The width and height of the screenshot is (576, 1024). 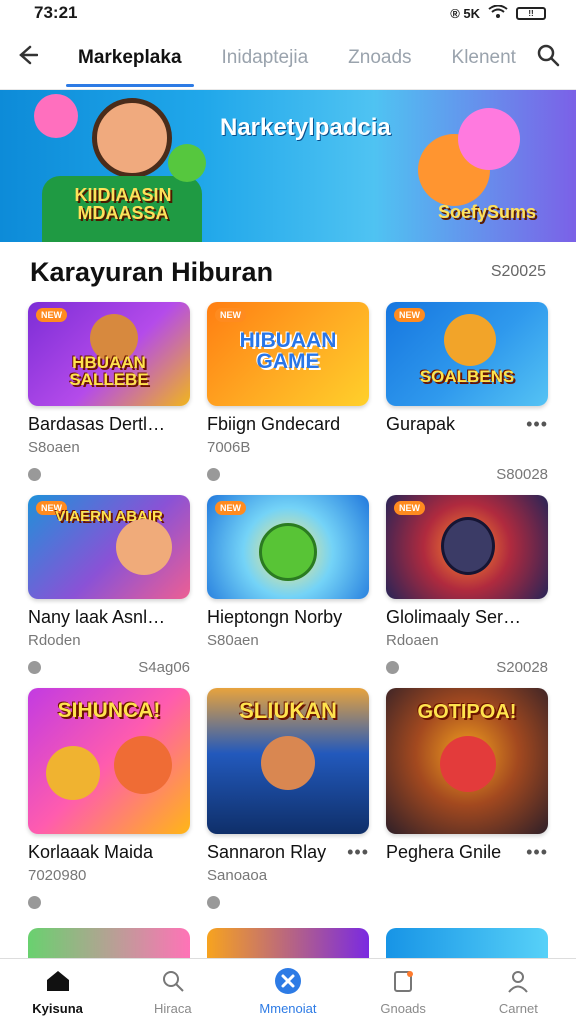 I want to click on thumb-title-text: SIHUNCA!, so click(x=109, y=710).